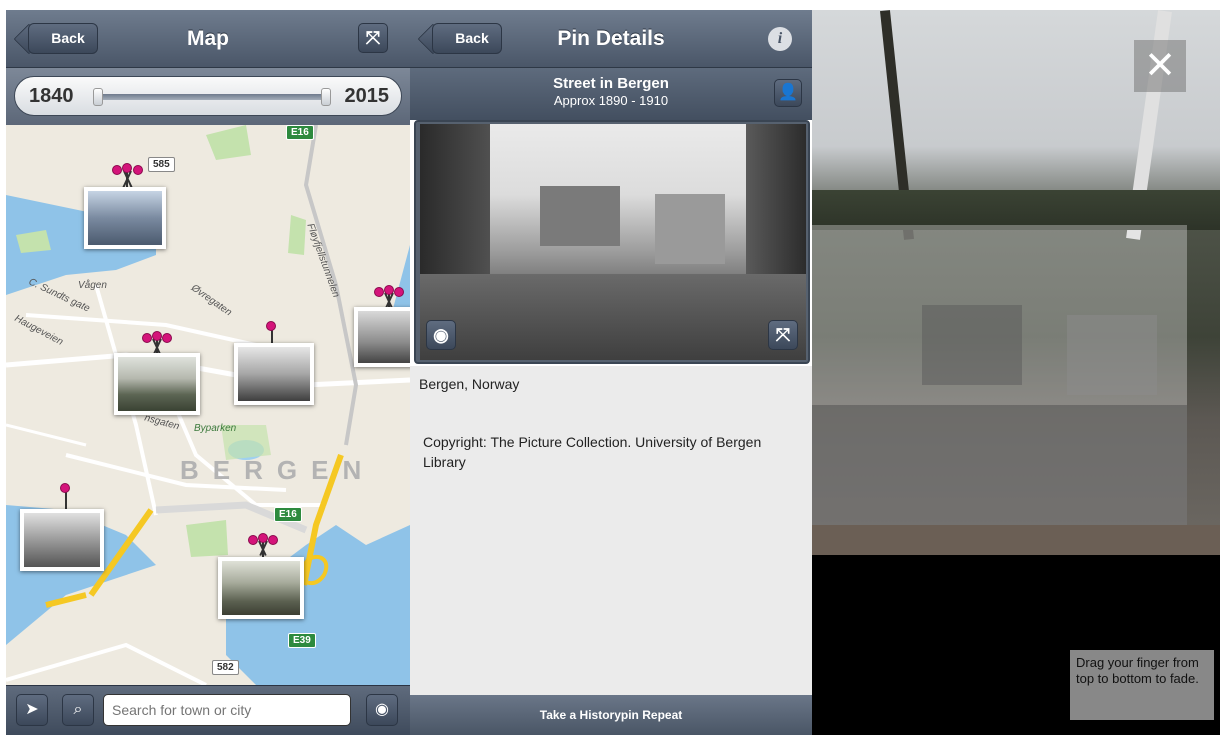 This screenshot has width=1220, height=735. I want to click on fullscreen-button: ⤧, so click(783, 335).